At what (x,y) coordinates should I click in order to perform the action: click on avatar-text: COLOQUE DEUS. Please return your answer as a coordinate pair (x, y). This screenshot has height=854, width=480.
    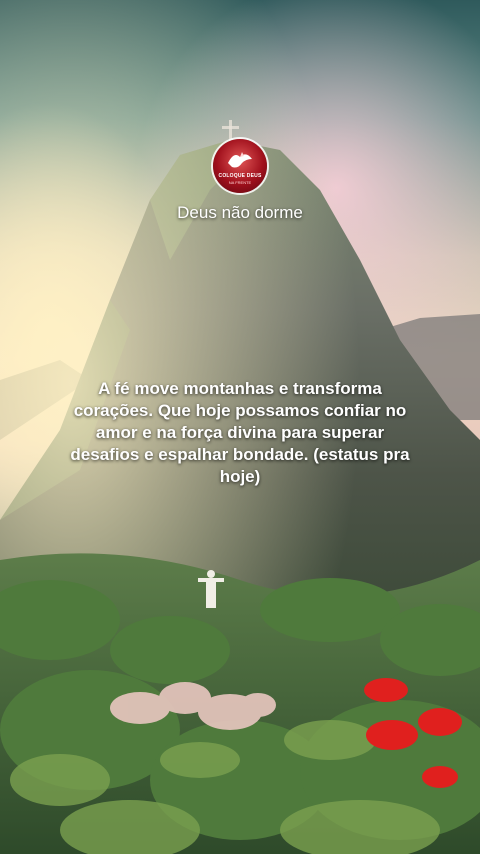
    Looking at the image, I should click on (240, 176).